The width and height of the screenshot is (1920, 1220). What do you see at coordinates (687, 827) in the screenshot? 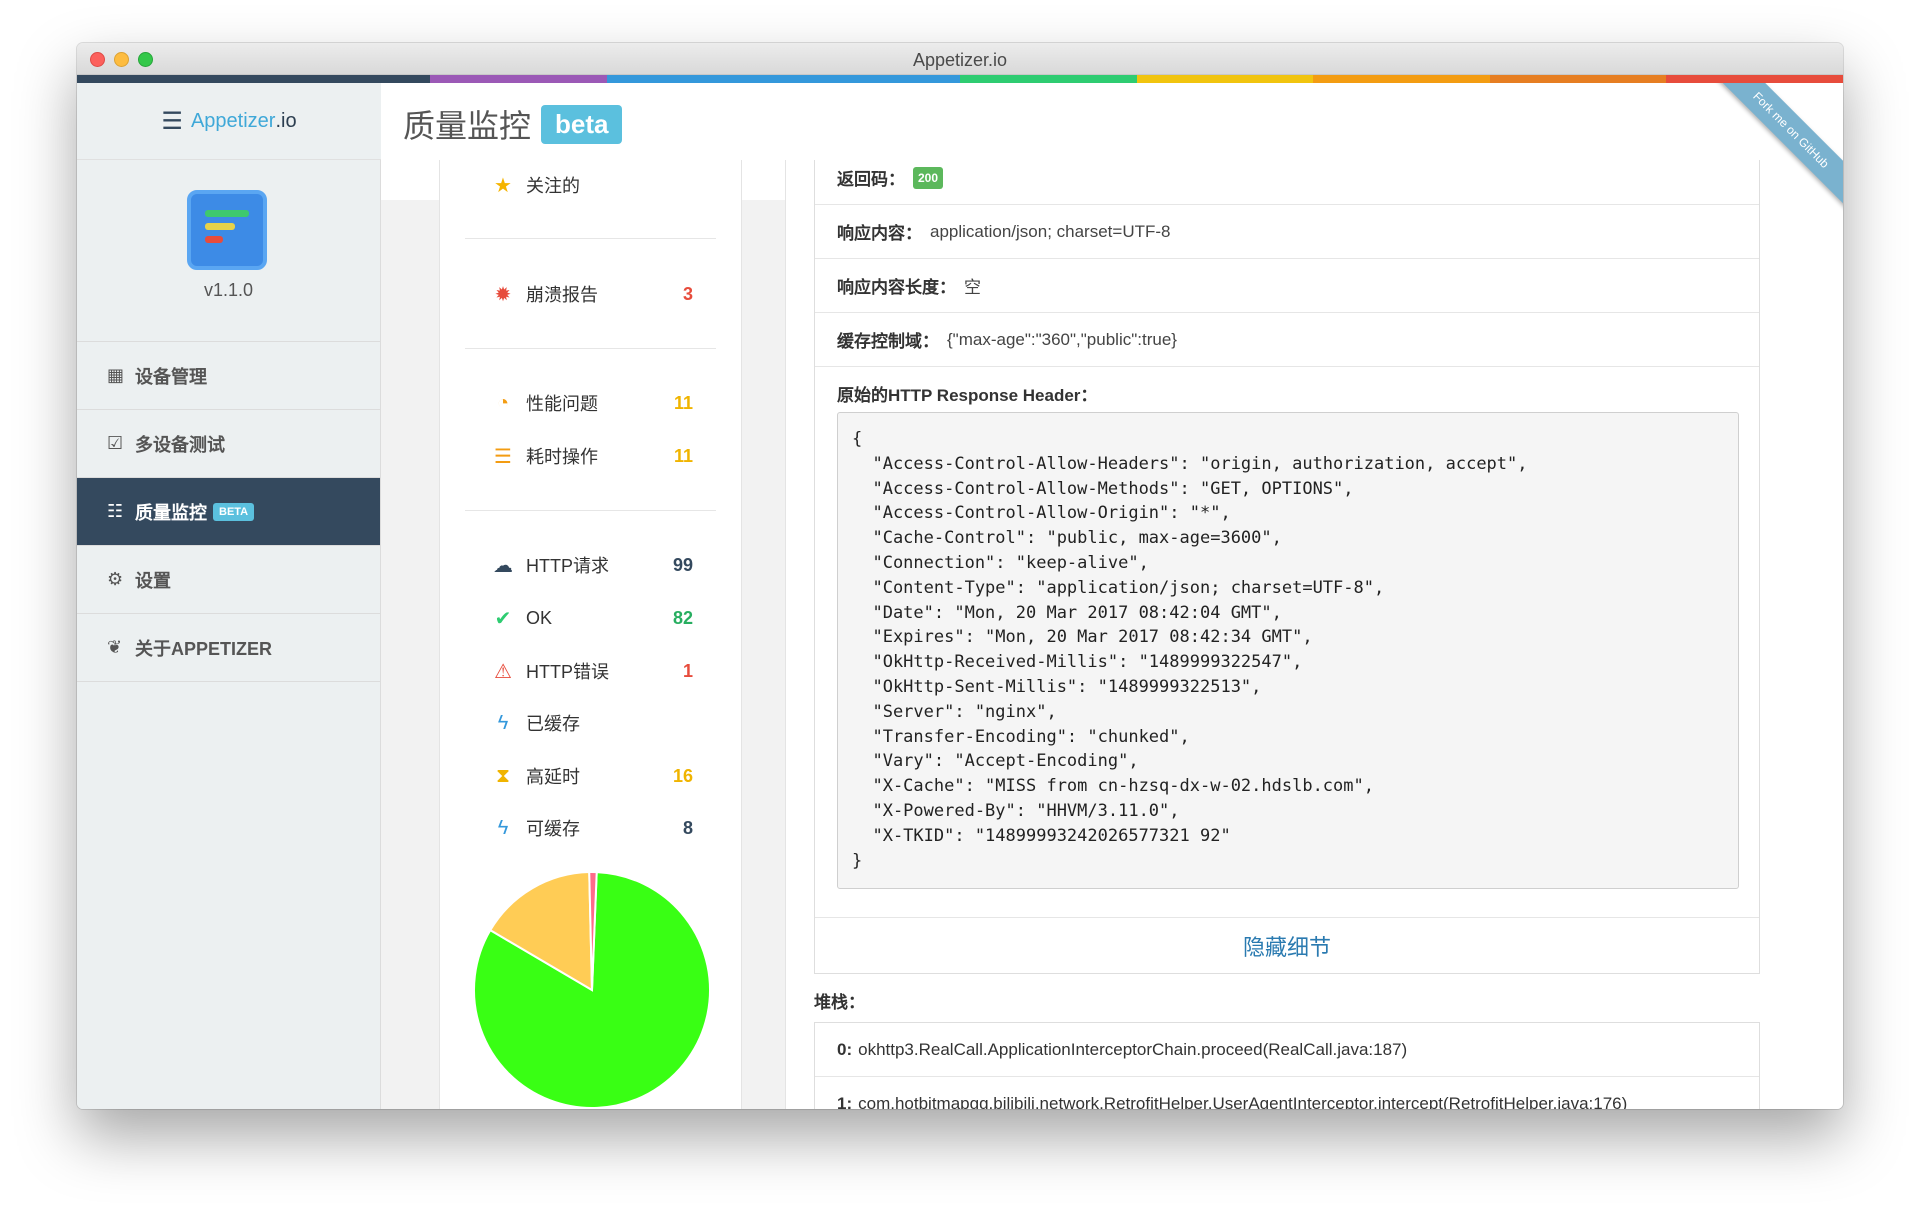
I see `filter-count: 8` at bounding box center [687, 827].